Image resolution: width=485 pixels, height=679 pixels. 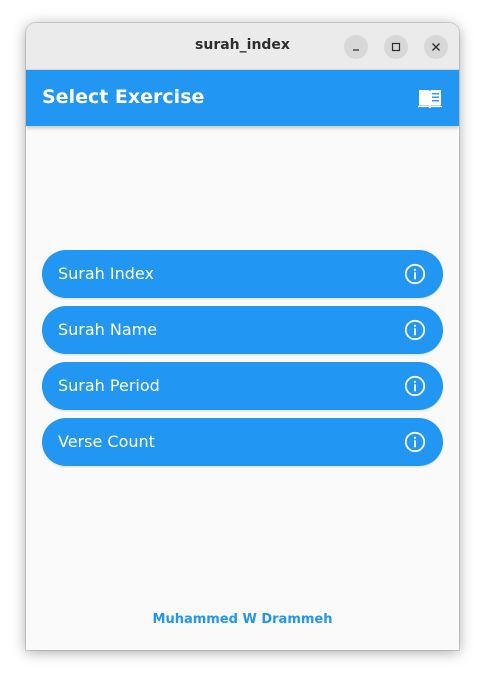 I want to click on surah-index-button: Surah Index, so click(x=242, y=274).